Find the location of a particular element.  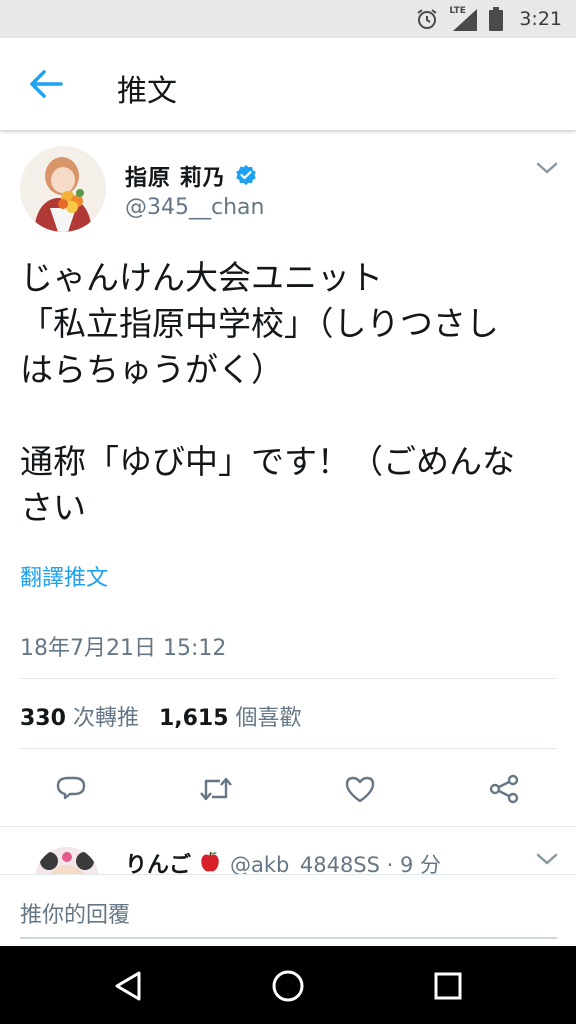

like-stat: 1,615 個喜歡 is located at coordinates (230, 716).